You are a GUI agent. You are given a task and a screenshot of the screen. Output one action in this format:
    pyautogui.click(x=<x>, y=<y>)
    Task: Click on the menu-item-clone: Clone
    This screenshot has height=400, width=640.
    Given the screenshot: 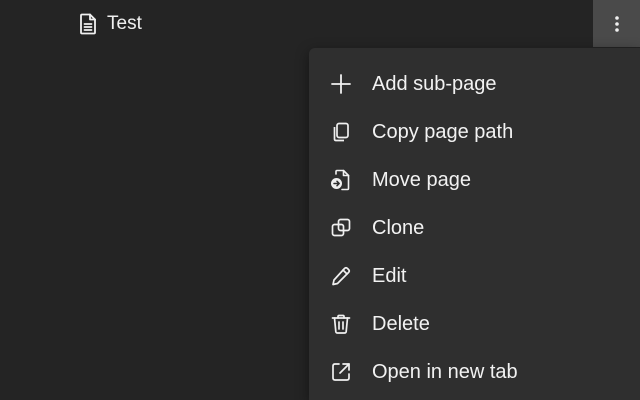 What is the action you would take?
    pyautogui.click(x=474, y=228)
    